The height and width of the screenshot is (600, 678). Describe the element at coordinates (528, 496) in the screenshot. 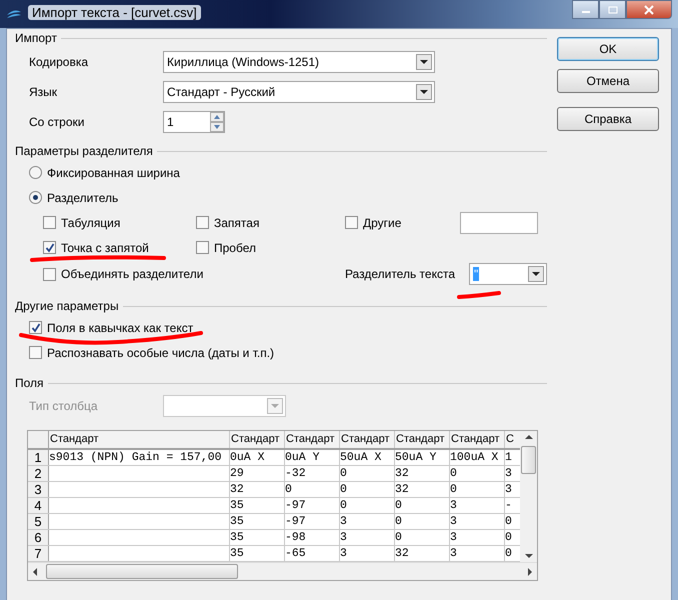

I see `vertical-scrollbar` at that location.